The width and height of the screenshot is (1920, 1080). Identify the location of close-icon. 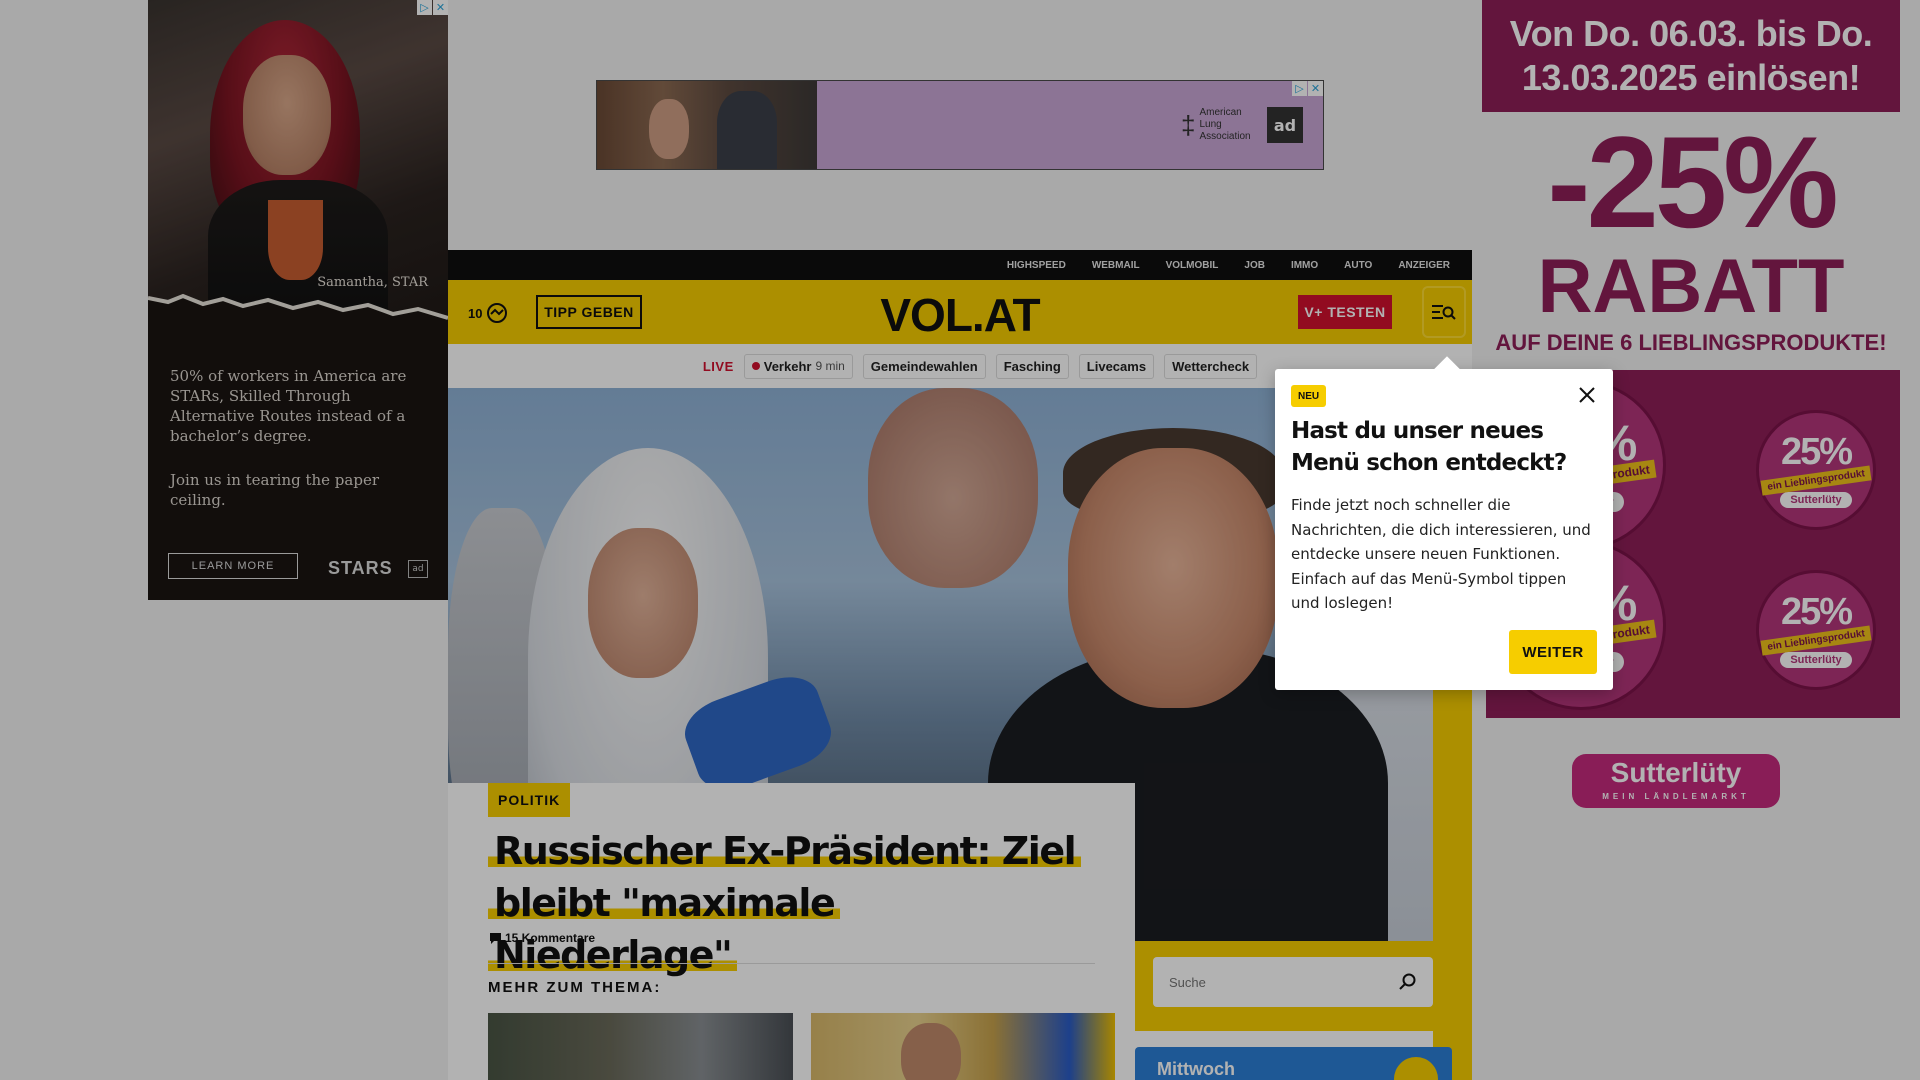
(1587, 395).